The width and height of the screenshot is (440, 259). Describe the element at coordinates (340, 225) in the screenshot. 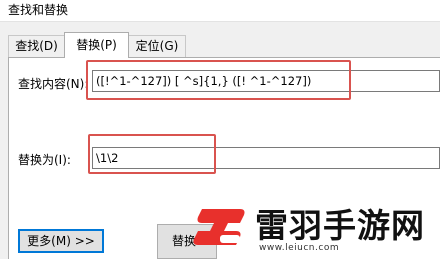

I see `watermark-brand-text: 雷羽手游网` at that location.